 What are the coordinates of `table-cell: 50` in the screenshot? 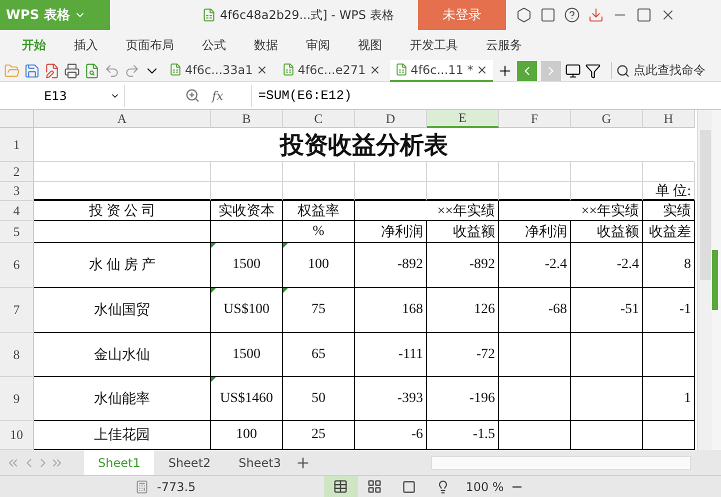 It's located at (319, 399).